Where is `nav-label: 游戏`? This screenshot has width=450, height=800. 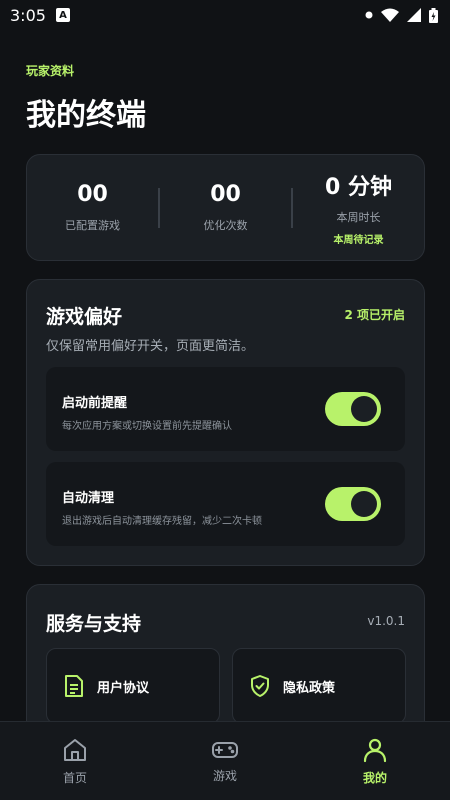 nav-label: 游戏 is located at coordinates (224, 775).